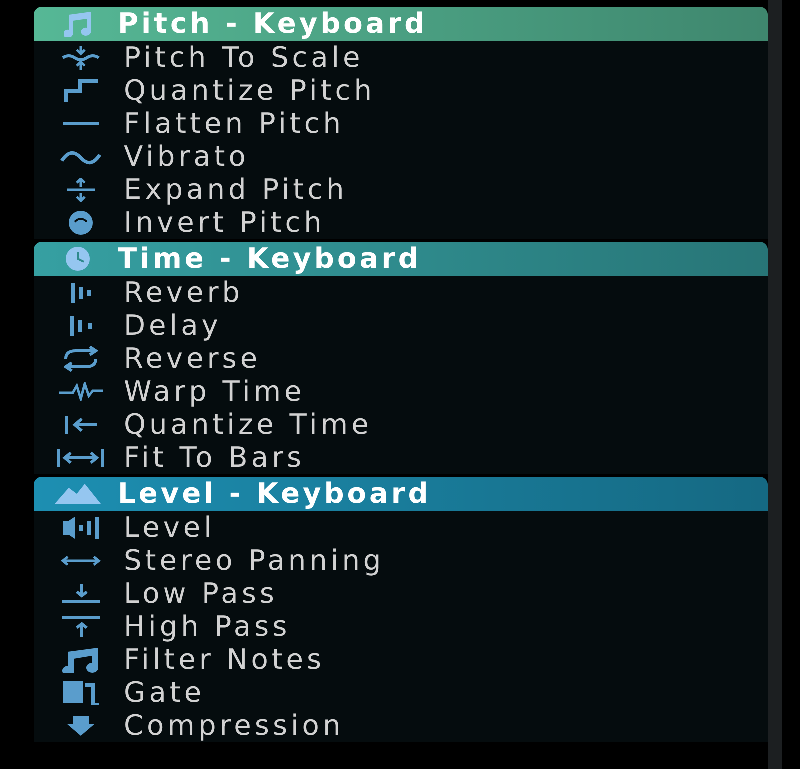 Image resolution: width=800 pixels, height=769 pixels. What do you see at coordinates (273, 24) in the screenshot?
I see `section-title: Pitch - Keyboard` at bounding box center [273, 24].